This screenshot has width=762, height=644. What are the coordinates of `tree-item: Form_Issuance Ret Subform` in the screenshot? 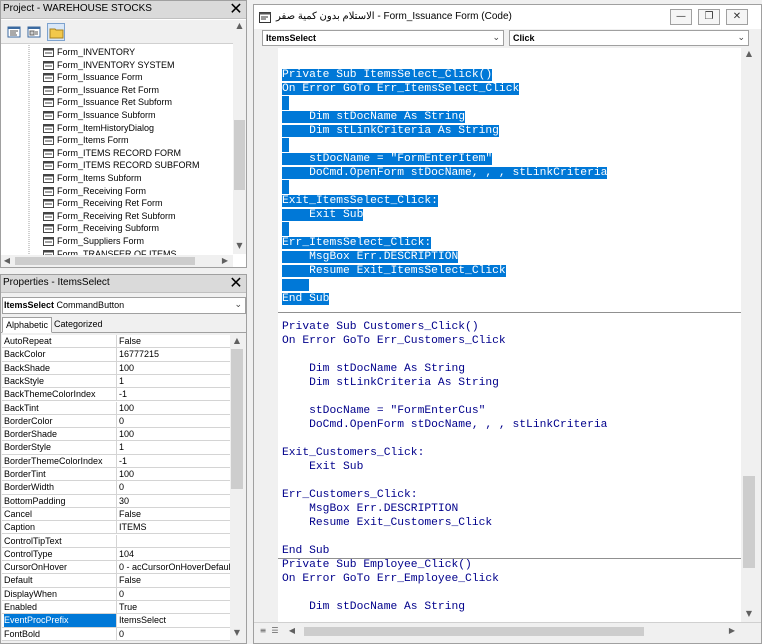 It's located at (117, 102).